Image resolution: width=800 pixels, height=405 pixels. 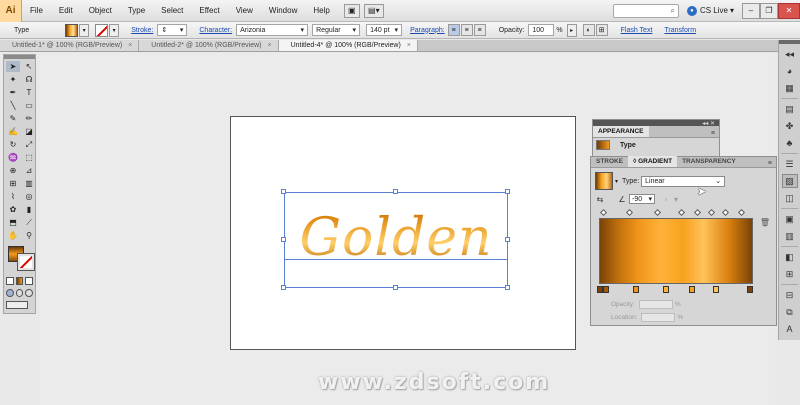 I want to click on selection-tool-icon: ➤, so click(x=13, y=66).